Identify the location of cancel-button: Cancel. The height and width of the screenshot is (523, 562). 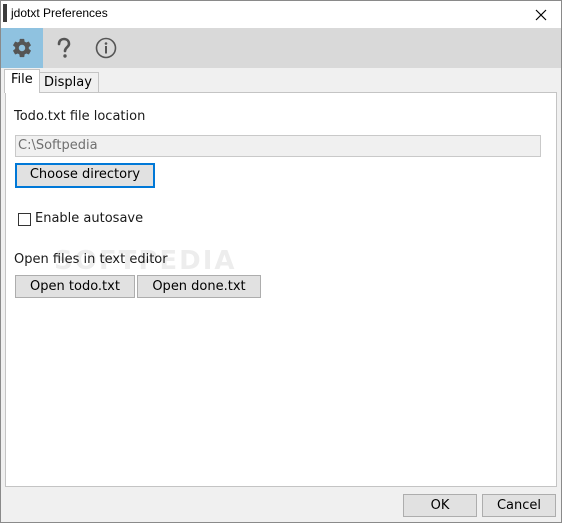
(519, 505).